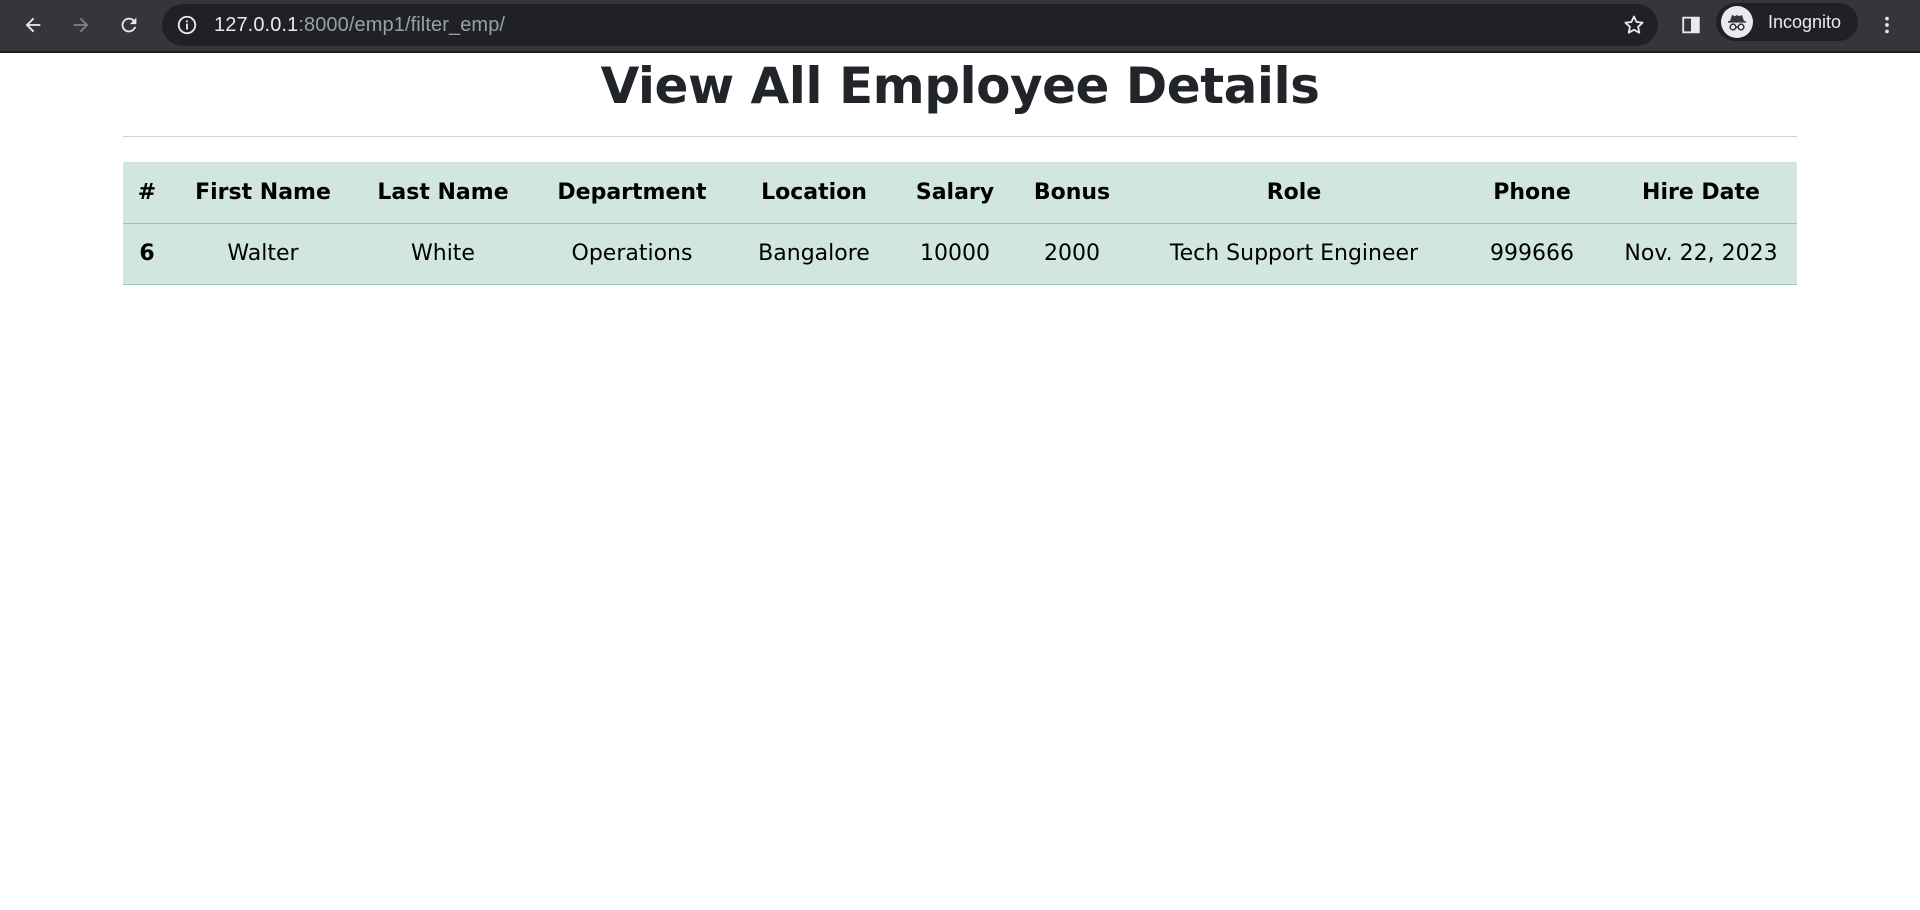 The width and height of the screenshot is (1920, 910). What do you see at coordinates (1532, 193) in the screenshot?
I see `header-cell: Phone` at bounding box center [1532, 193].